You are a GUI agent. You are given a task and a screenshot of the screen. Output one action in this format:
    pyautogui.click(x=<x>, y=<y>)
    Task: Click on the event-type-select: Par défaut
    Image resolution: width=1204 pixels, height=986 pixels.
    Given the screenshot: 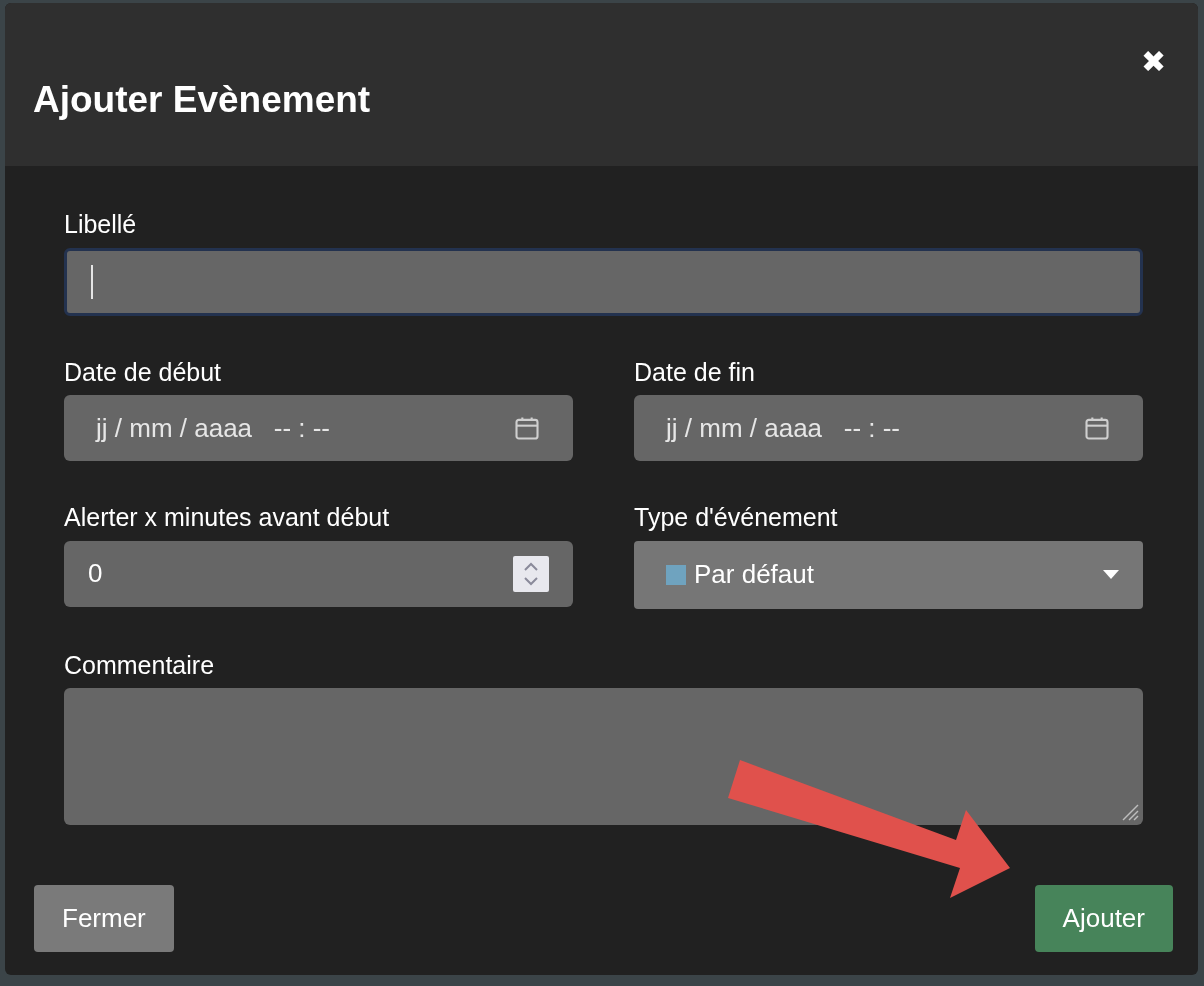 What is the action you would take?
    pyautogui.click(x=888, y=574)
    